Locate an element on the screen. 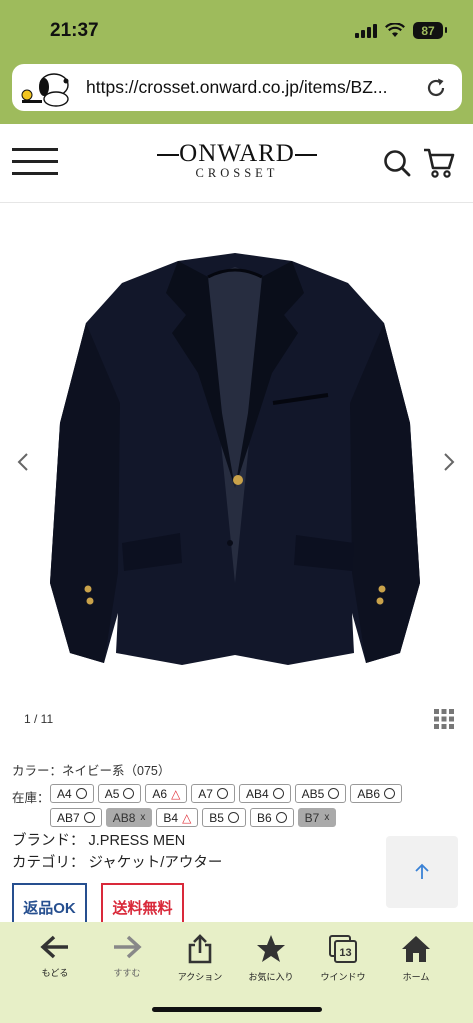  share-button: アクション is located at coordinates (200, 958).